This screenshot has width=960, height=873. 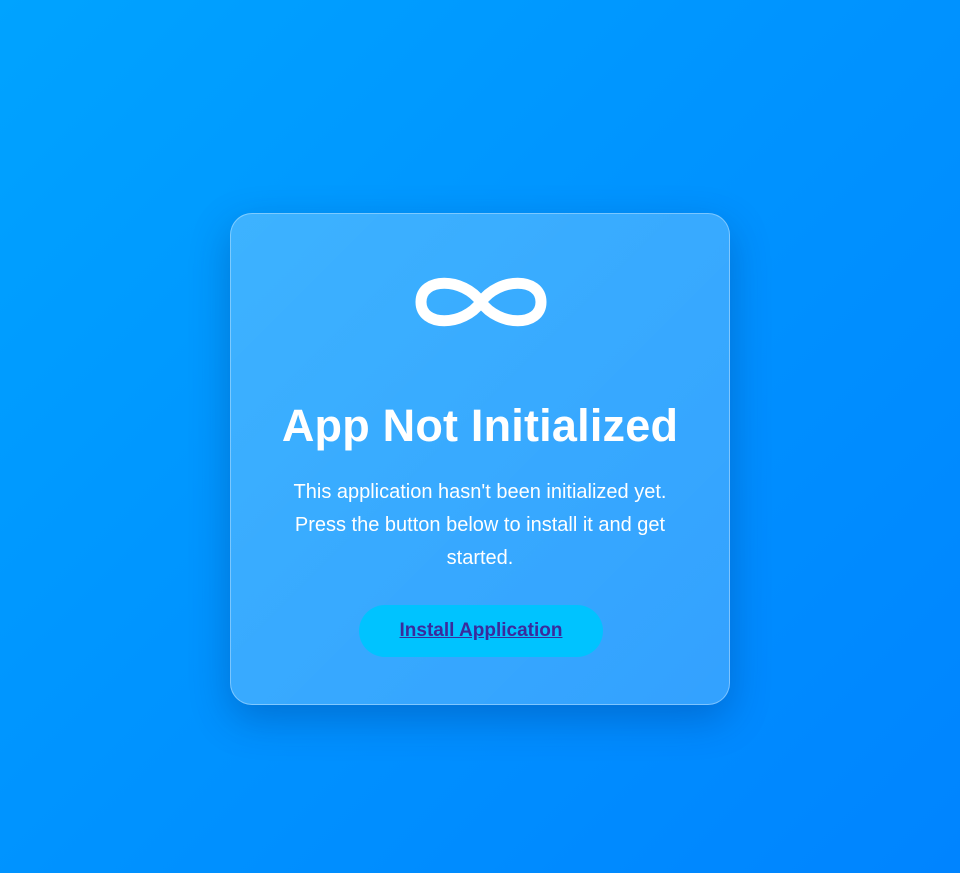 I want to click on install-application-button: Install Application, so click(x=481, y=631).